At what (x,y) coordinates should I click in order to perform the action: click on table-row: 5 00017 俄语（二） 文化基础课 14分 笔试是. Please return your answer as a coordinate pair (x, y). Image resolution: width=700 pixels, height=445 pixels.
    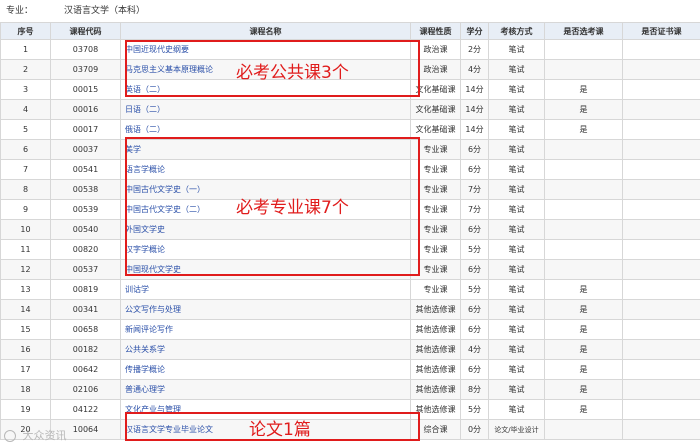
    Looking at the image, I should click on (350, 129).